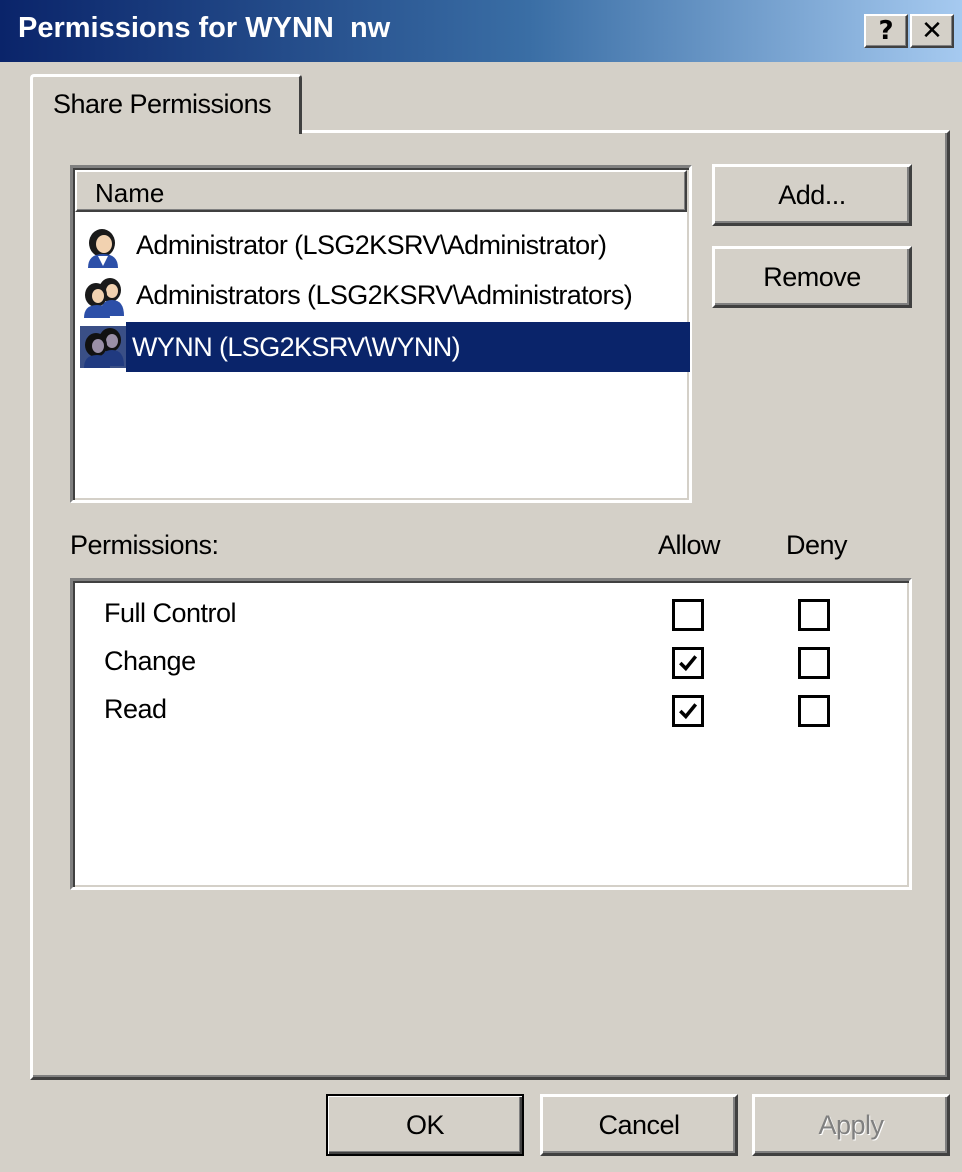  I want to click on help-button: ?, so click(886, 31).